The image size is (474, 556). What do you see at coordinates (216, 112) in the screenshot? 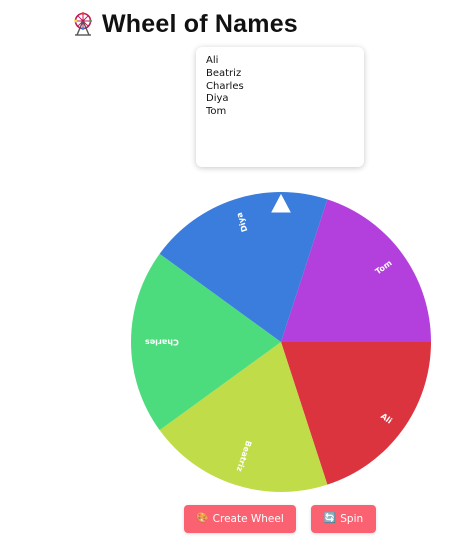
I see `name-entry: Tom` at bounding box center [216, 112].